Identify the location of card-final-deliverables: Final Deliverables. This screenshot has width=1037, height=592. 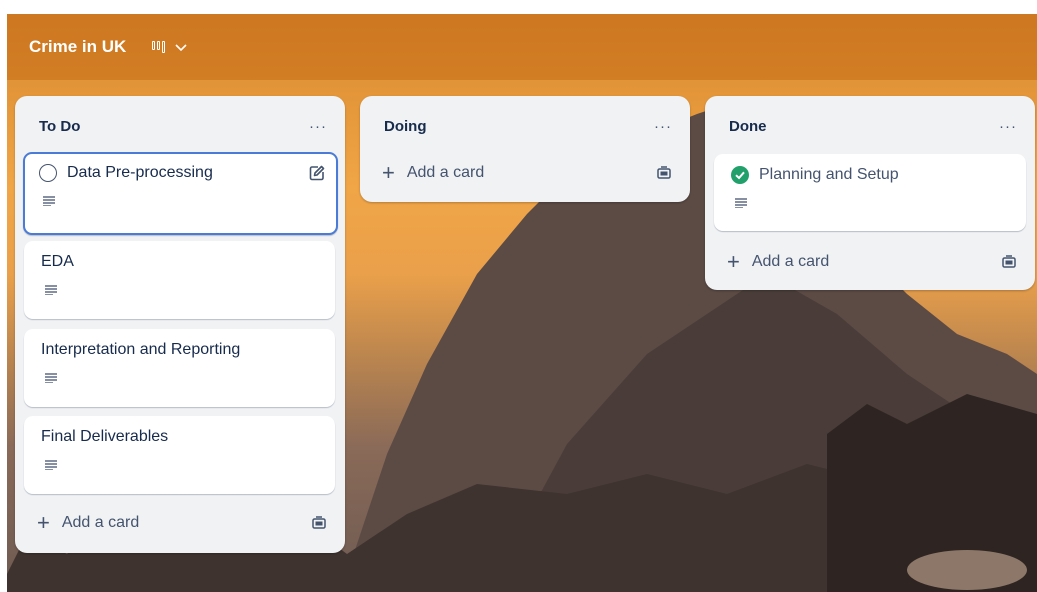
(179, 455).